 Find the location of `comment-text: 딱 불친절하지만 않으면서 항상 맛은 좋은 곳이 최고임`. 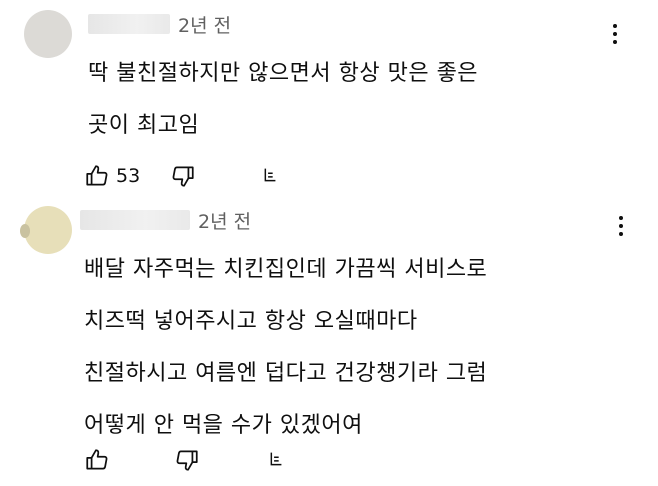

comment-text: 딱 불친절하지만 않으면서 항상 맛은 좋은 곳이 최고임 is located at coordinates (283, 100).